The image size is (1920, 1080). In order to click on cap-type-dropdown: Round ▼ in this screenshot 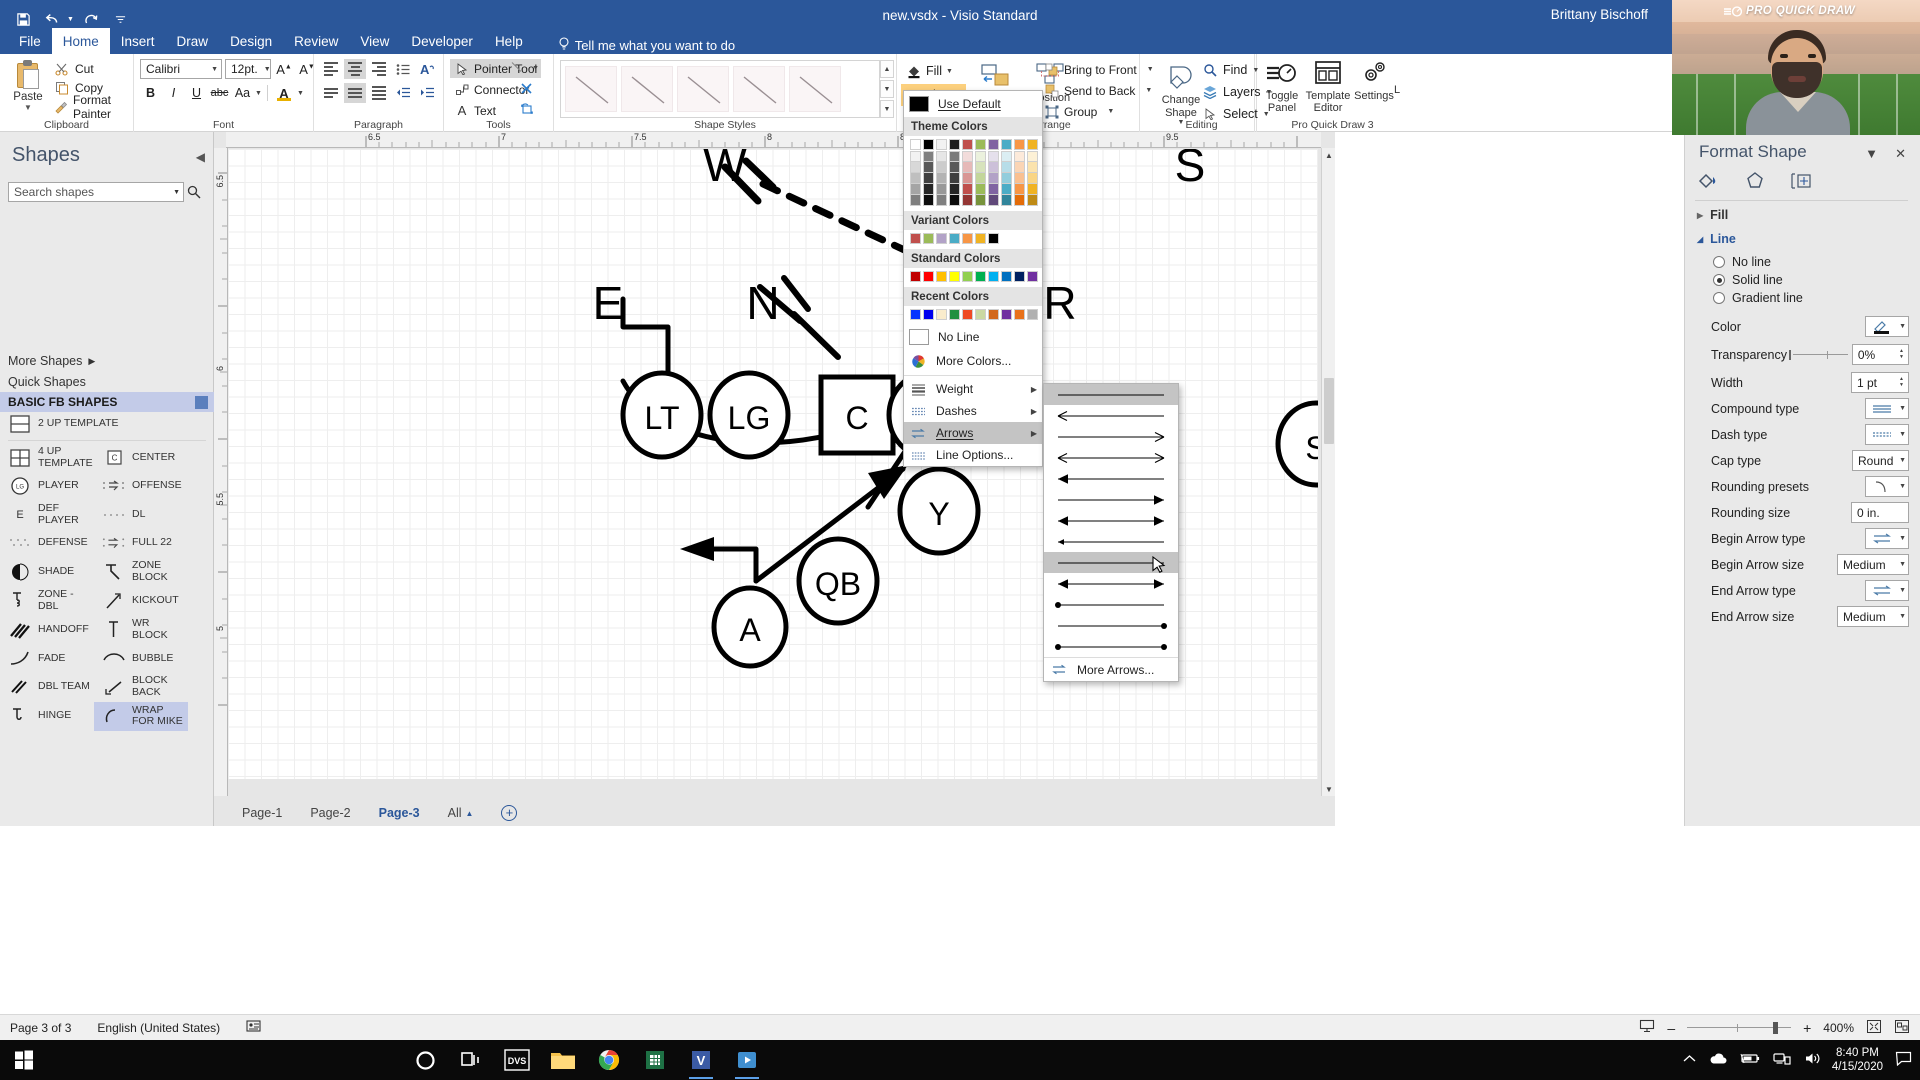, I will do `click(1880, 460)`.